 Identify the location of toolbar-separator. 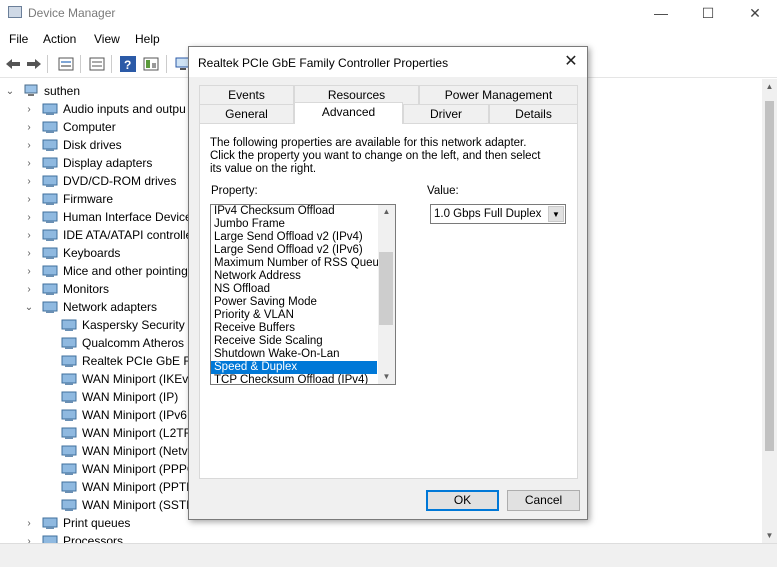
(111, 64).